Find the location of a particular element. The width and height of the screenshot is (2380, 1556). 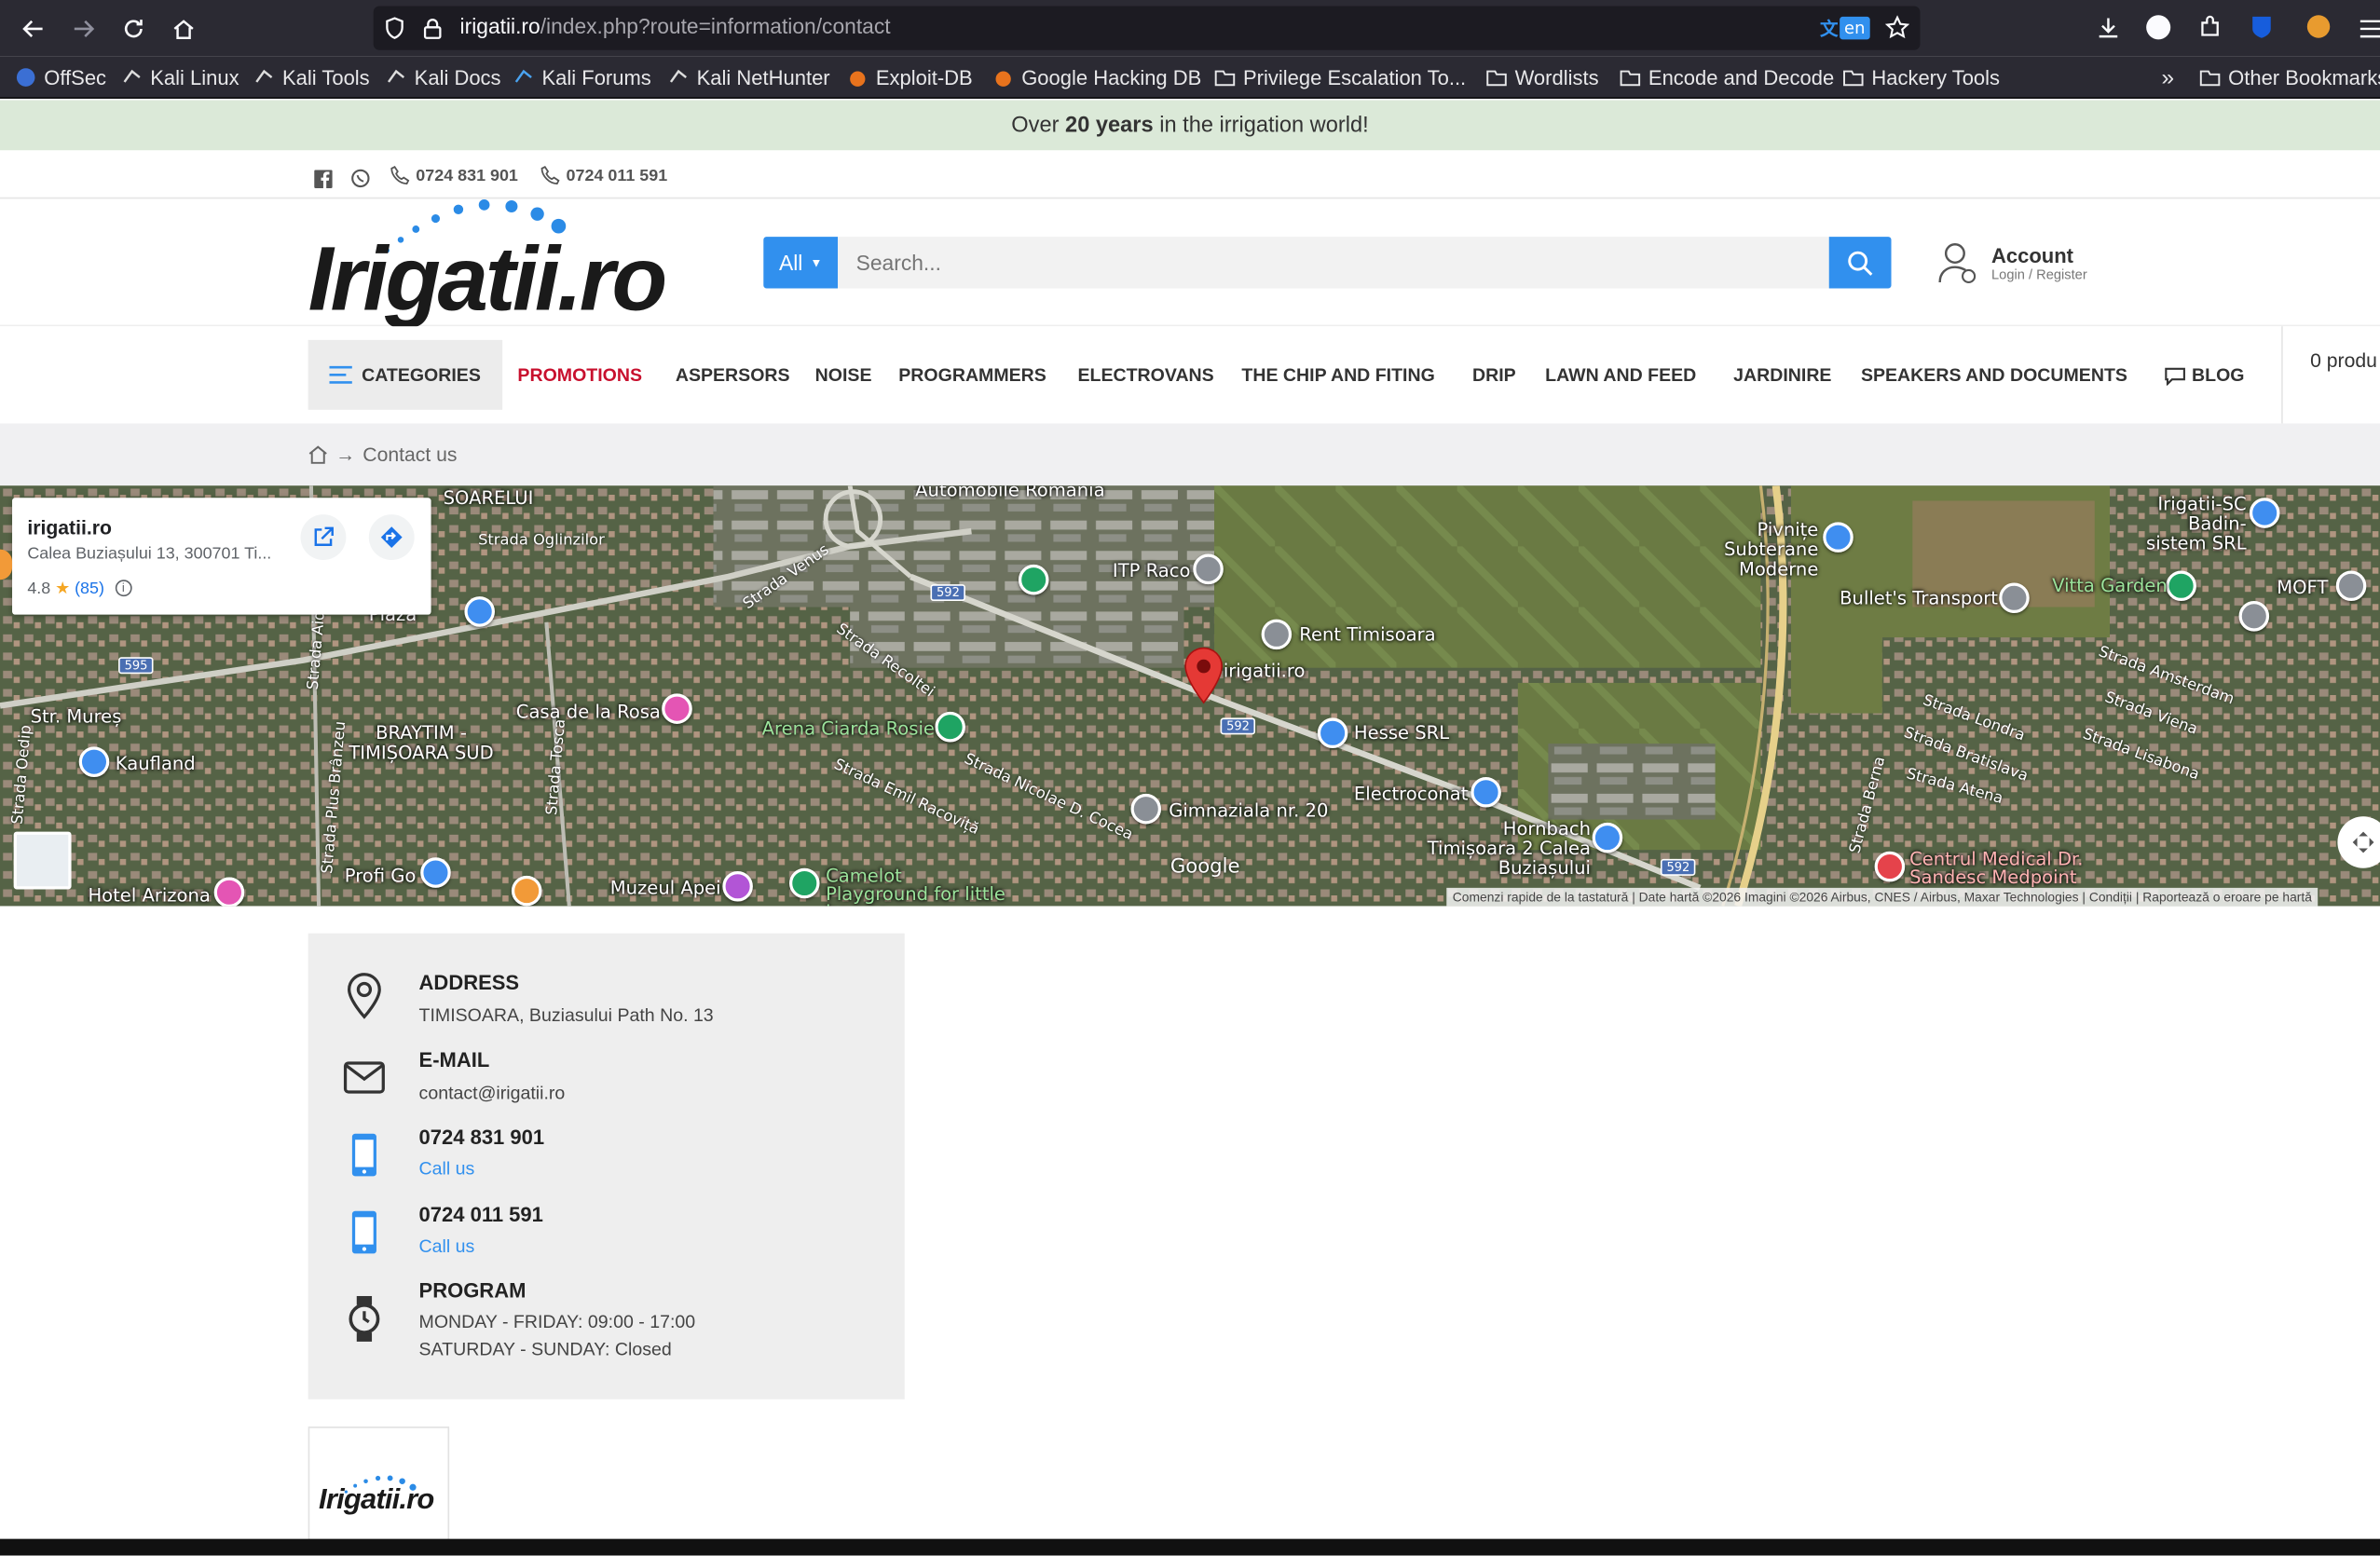

search-input is located at coordinates (1333, 263).